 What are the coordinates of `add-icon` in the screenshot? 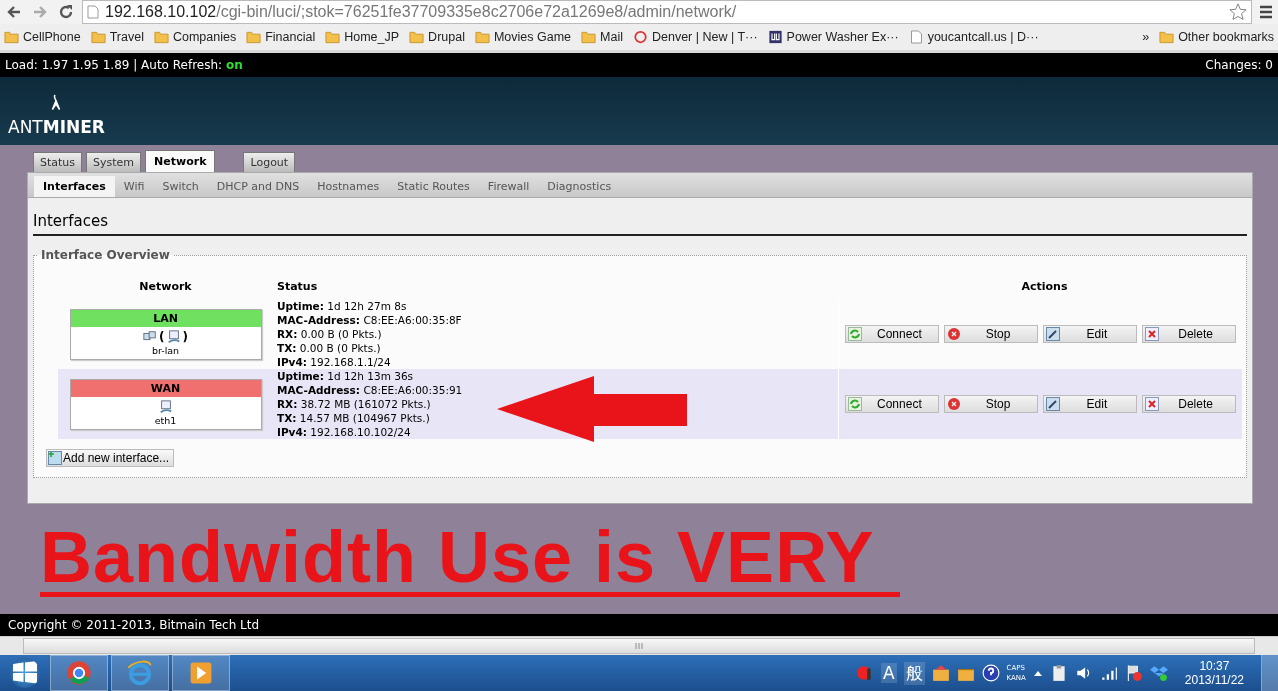 It's located at (55, 458).